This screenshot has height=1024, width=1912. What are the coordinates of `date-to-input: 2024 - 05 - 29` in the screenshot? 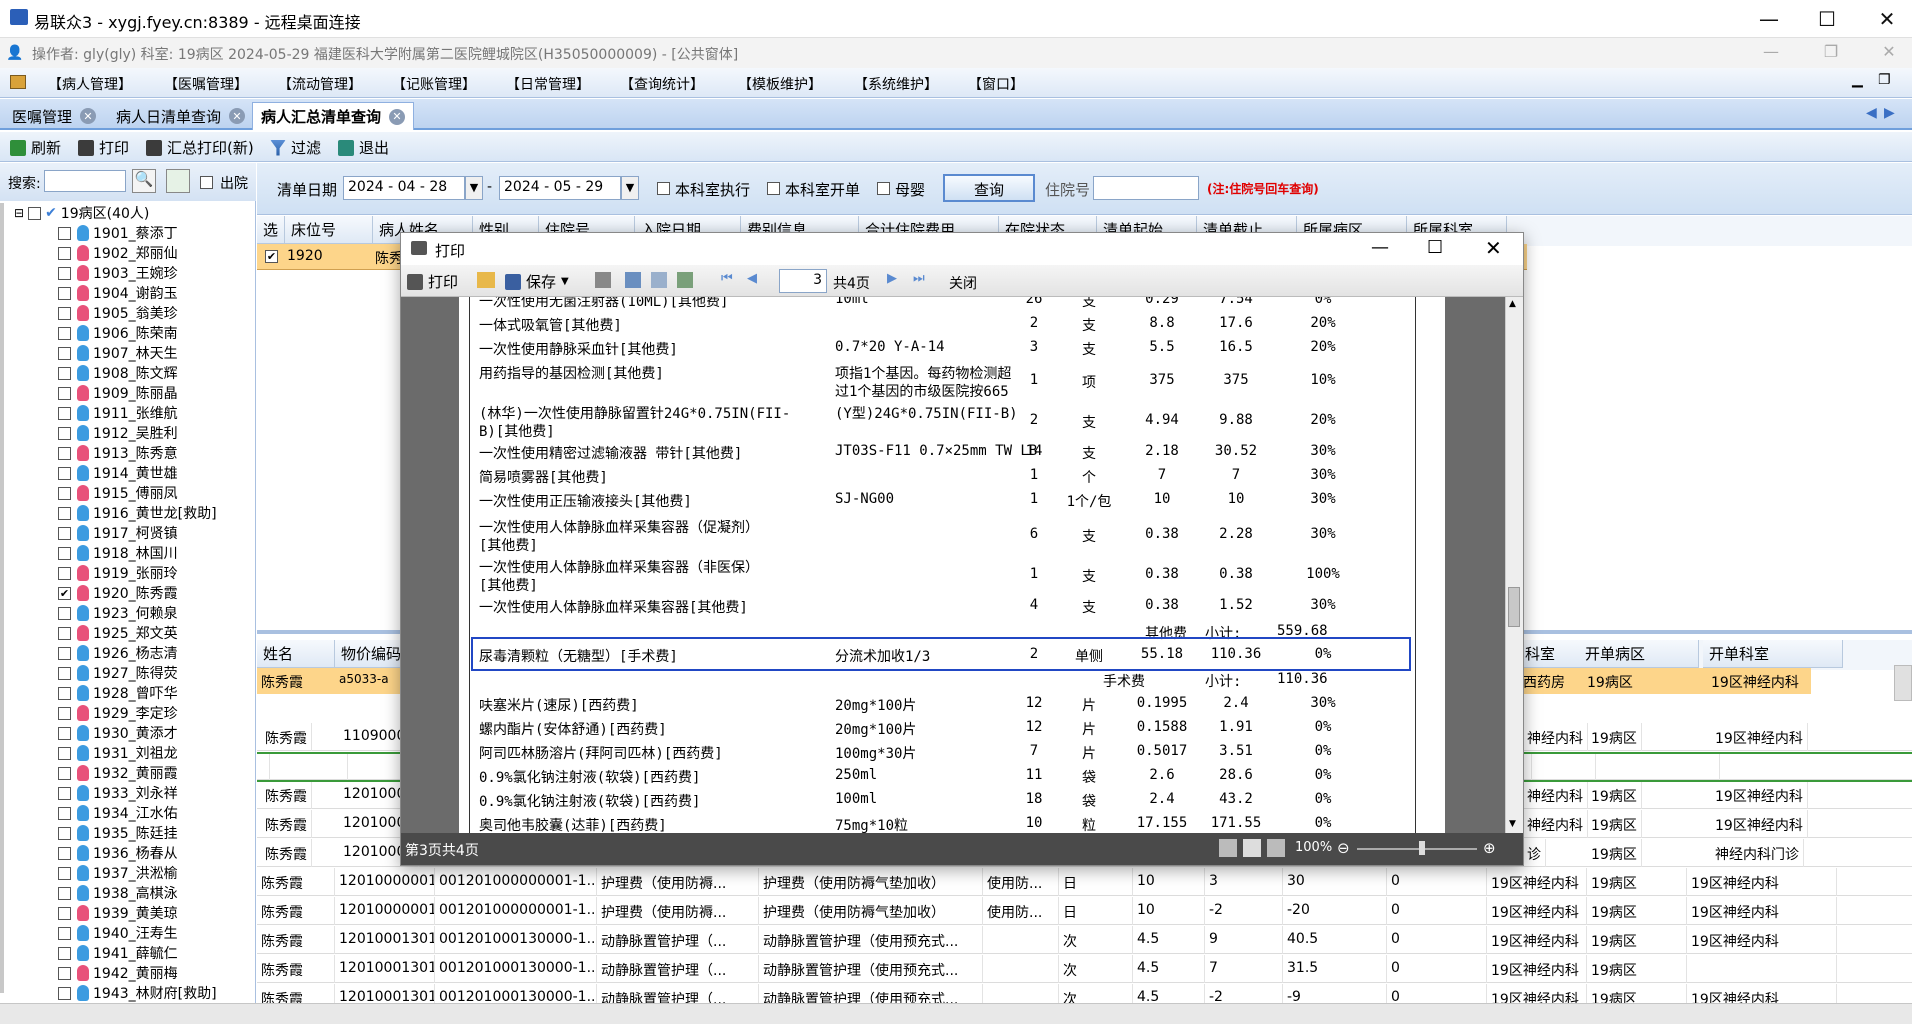 It's located at (560, 188).